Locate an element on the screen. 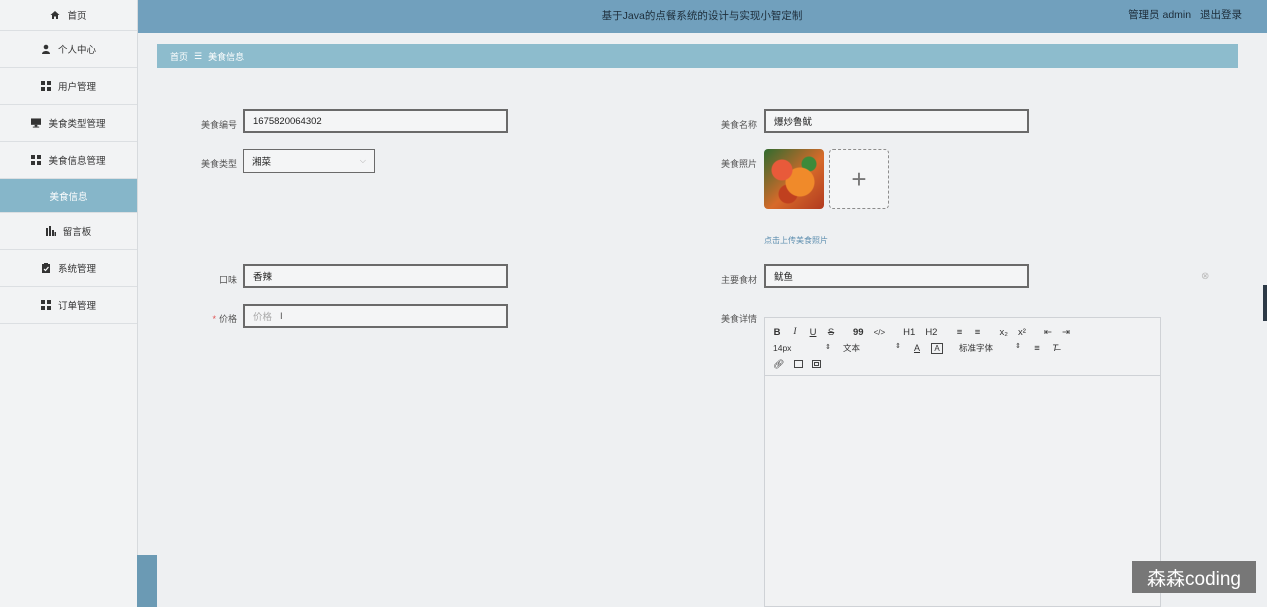  sidebar-item-food-type: 美食类型管理 is located at coordinates (68, 123).